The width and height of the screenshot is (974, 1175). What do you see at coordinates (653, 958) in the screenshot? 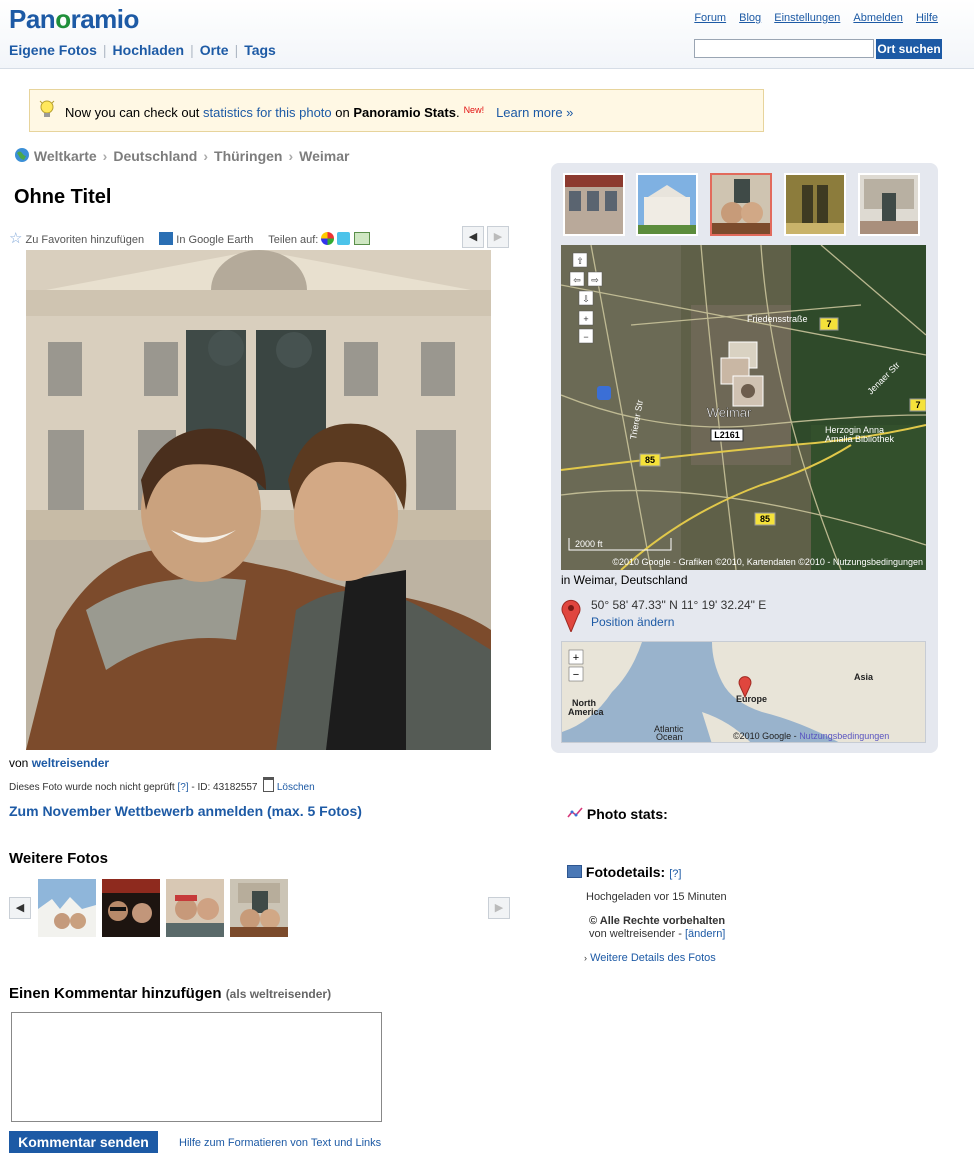
I see `more-details-label: Weitere Details des Fotos` at bounding box center [653, 958].